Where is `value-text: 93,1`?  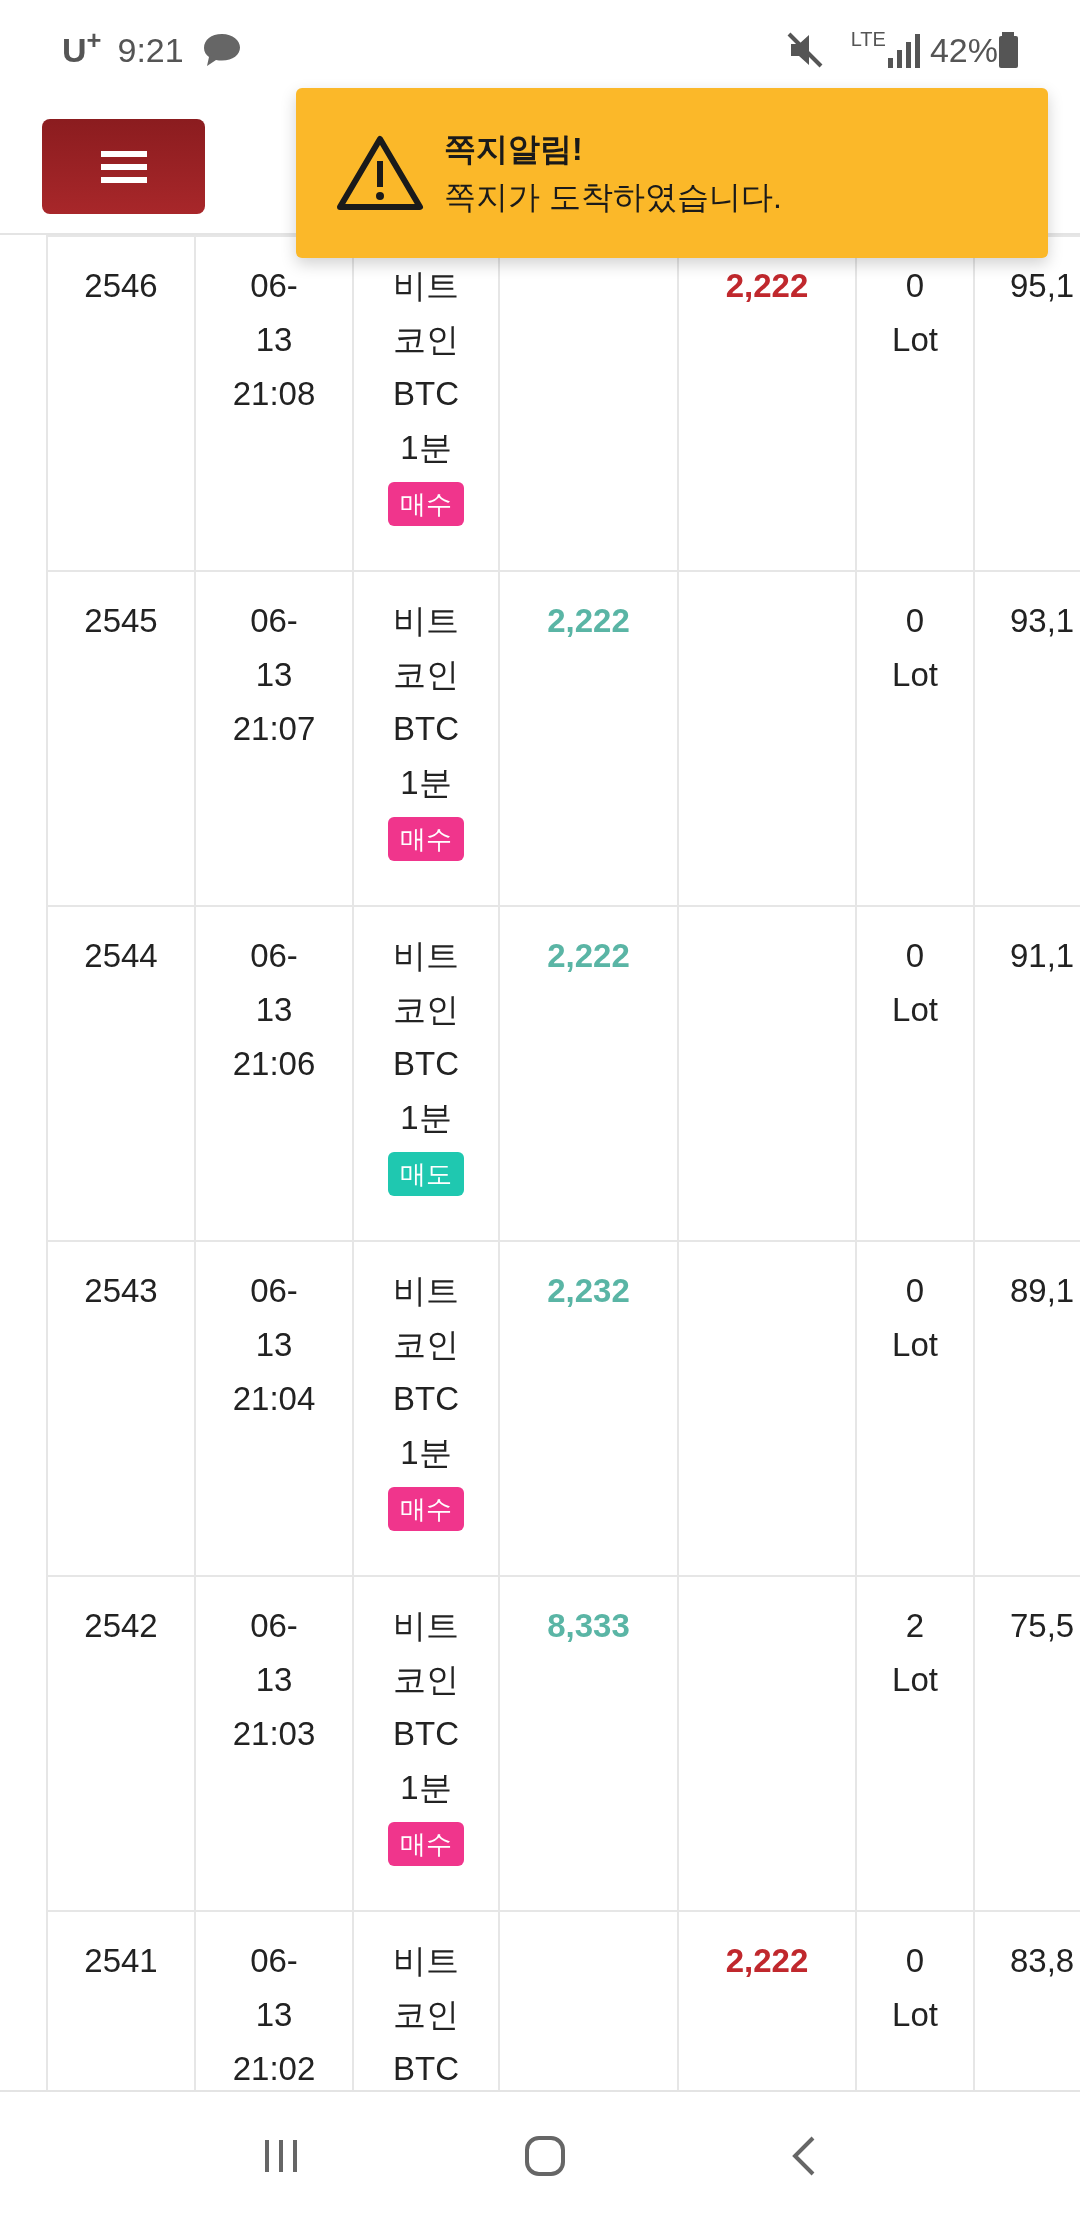 value-text: 93,1 is located at coordinates (1042, 620).